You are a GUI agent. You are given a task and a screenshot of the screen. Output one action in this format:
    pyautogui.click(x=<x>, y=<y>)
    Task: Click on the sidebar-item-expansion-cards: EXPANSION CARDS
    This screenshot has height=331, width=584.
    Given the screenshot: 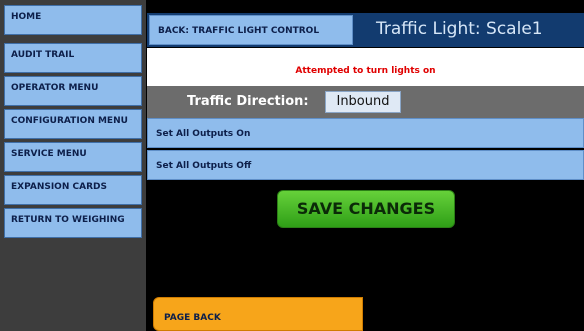 What is the action you would take?
    pyautogui.click(x=73, y=190)
    